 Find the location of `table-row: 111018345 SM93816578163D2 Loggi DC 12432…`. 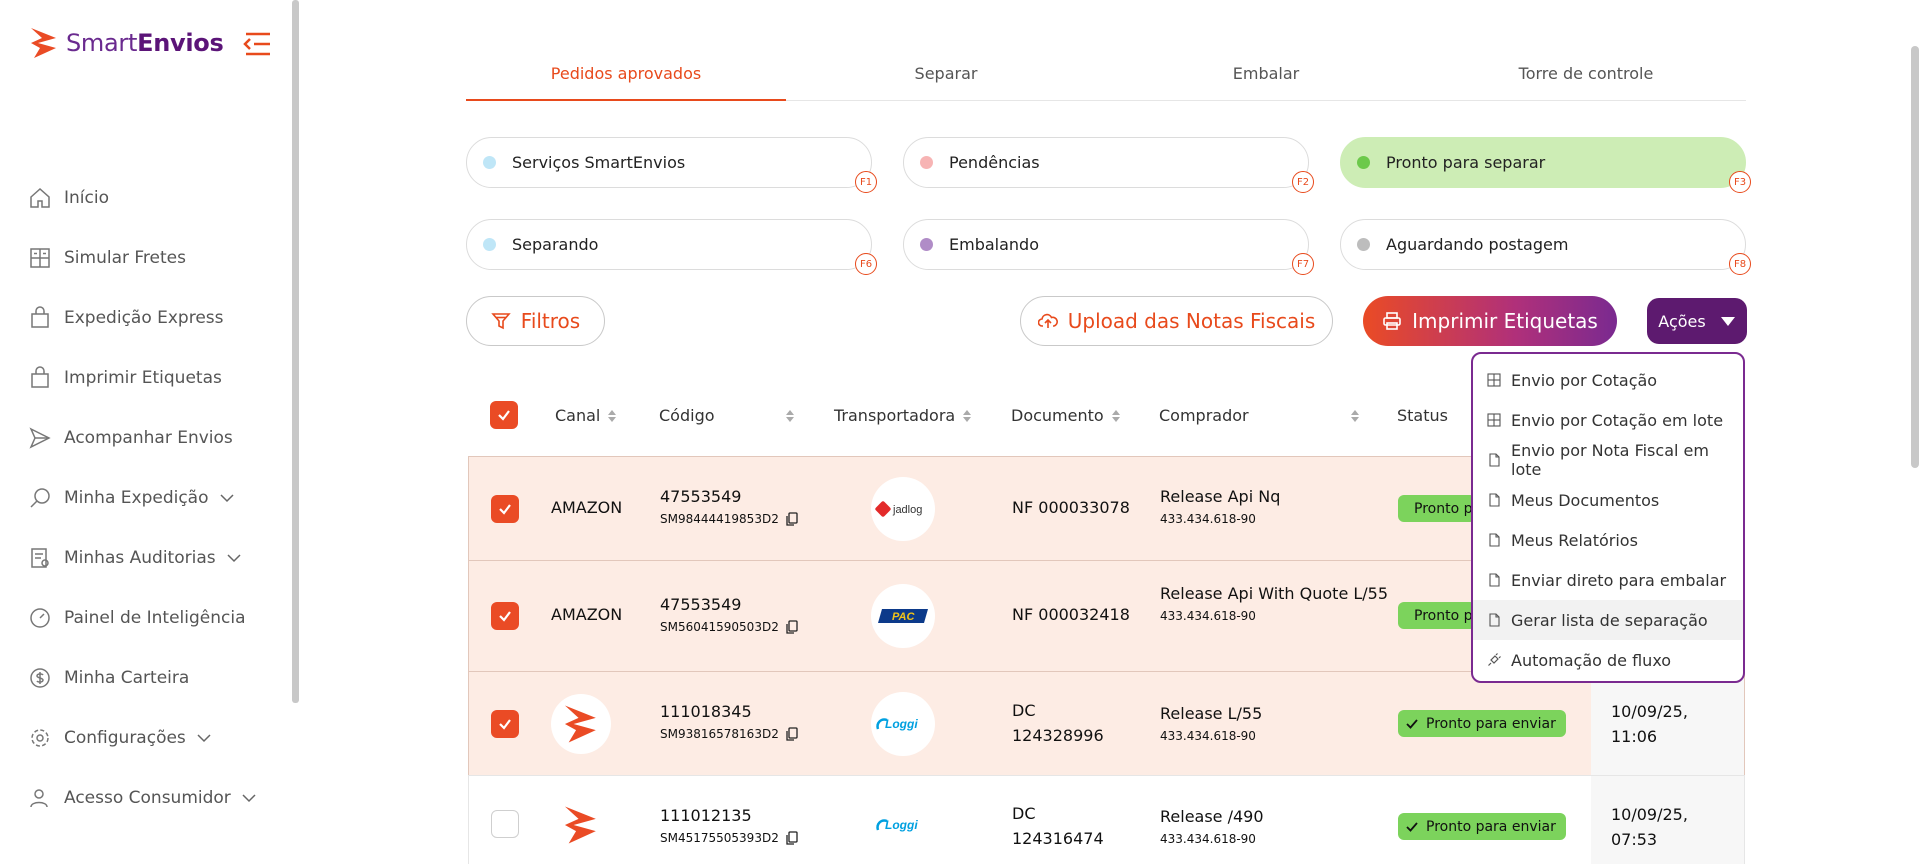

table-row: 111018345 SM93816578163D2 Loggi DC 12432… is located at coordinates (1106, 723).